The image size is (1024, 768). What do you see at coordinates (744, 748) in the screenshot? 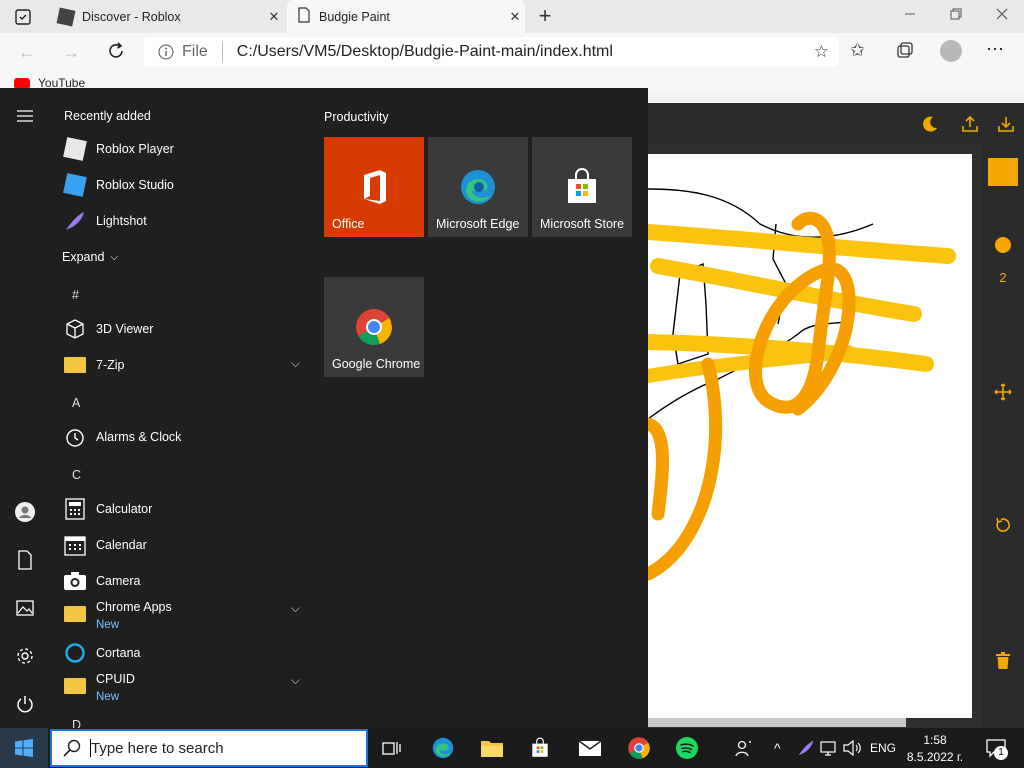
I see `people-icon` at bounding box center [744, 748].